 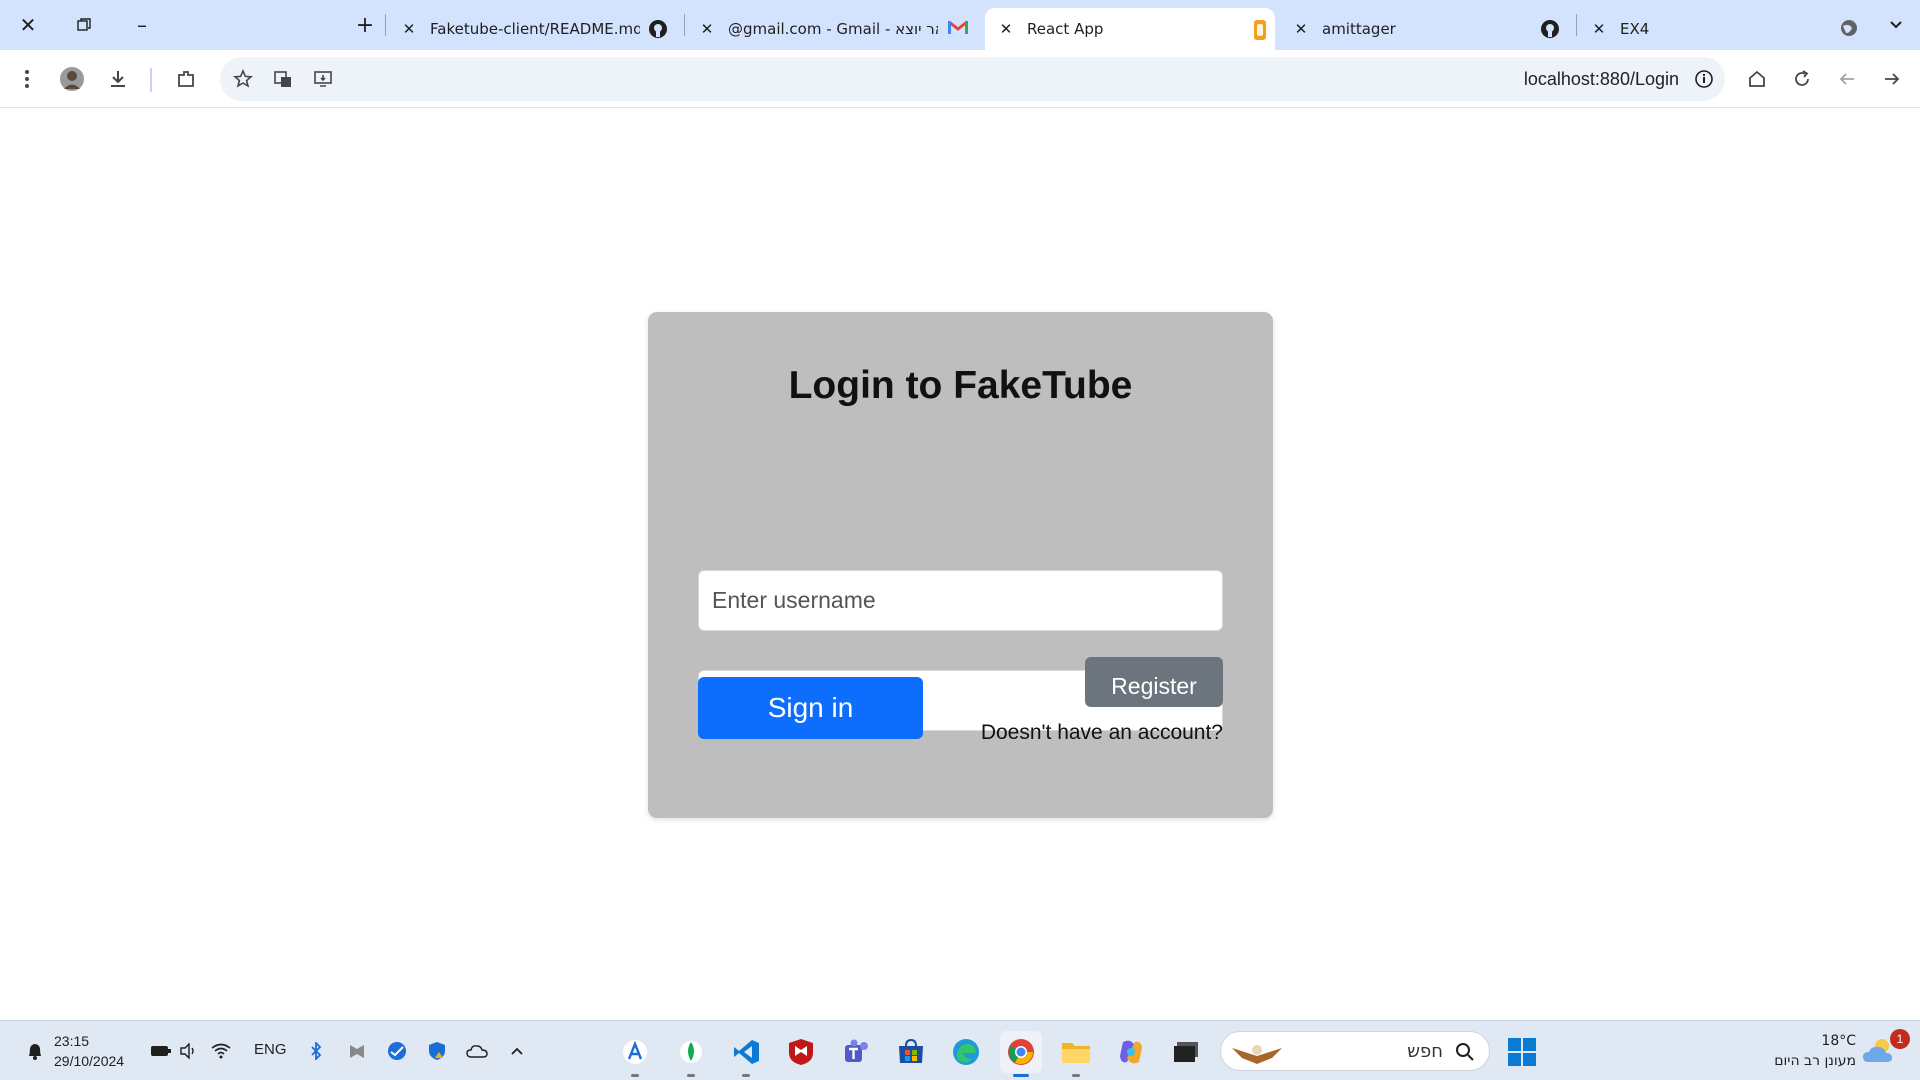 I want to click on clock-time: 23:15, so click(x=72, y=1041).